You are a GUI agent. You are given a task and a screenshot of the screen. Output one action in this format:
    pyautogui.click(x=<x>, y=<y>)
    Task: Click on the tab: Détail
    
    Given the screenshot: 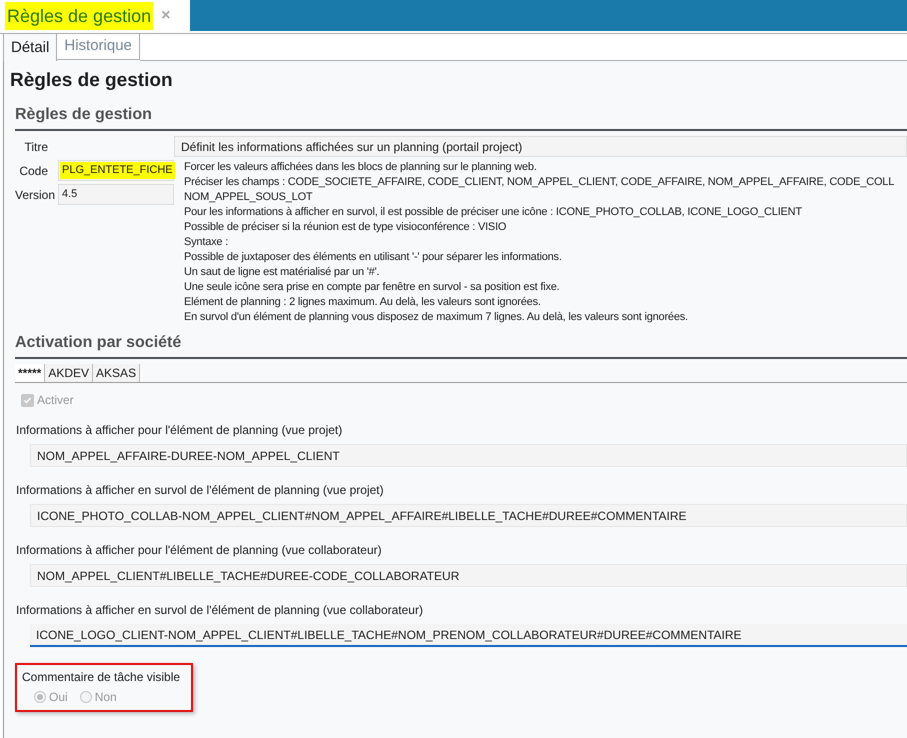 What is the action you would take?
    pyautogui.click(x=30, y=48)
    